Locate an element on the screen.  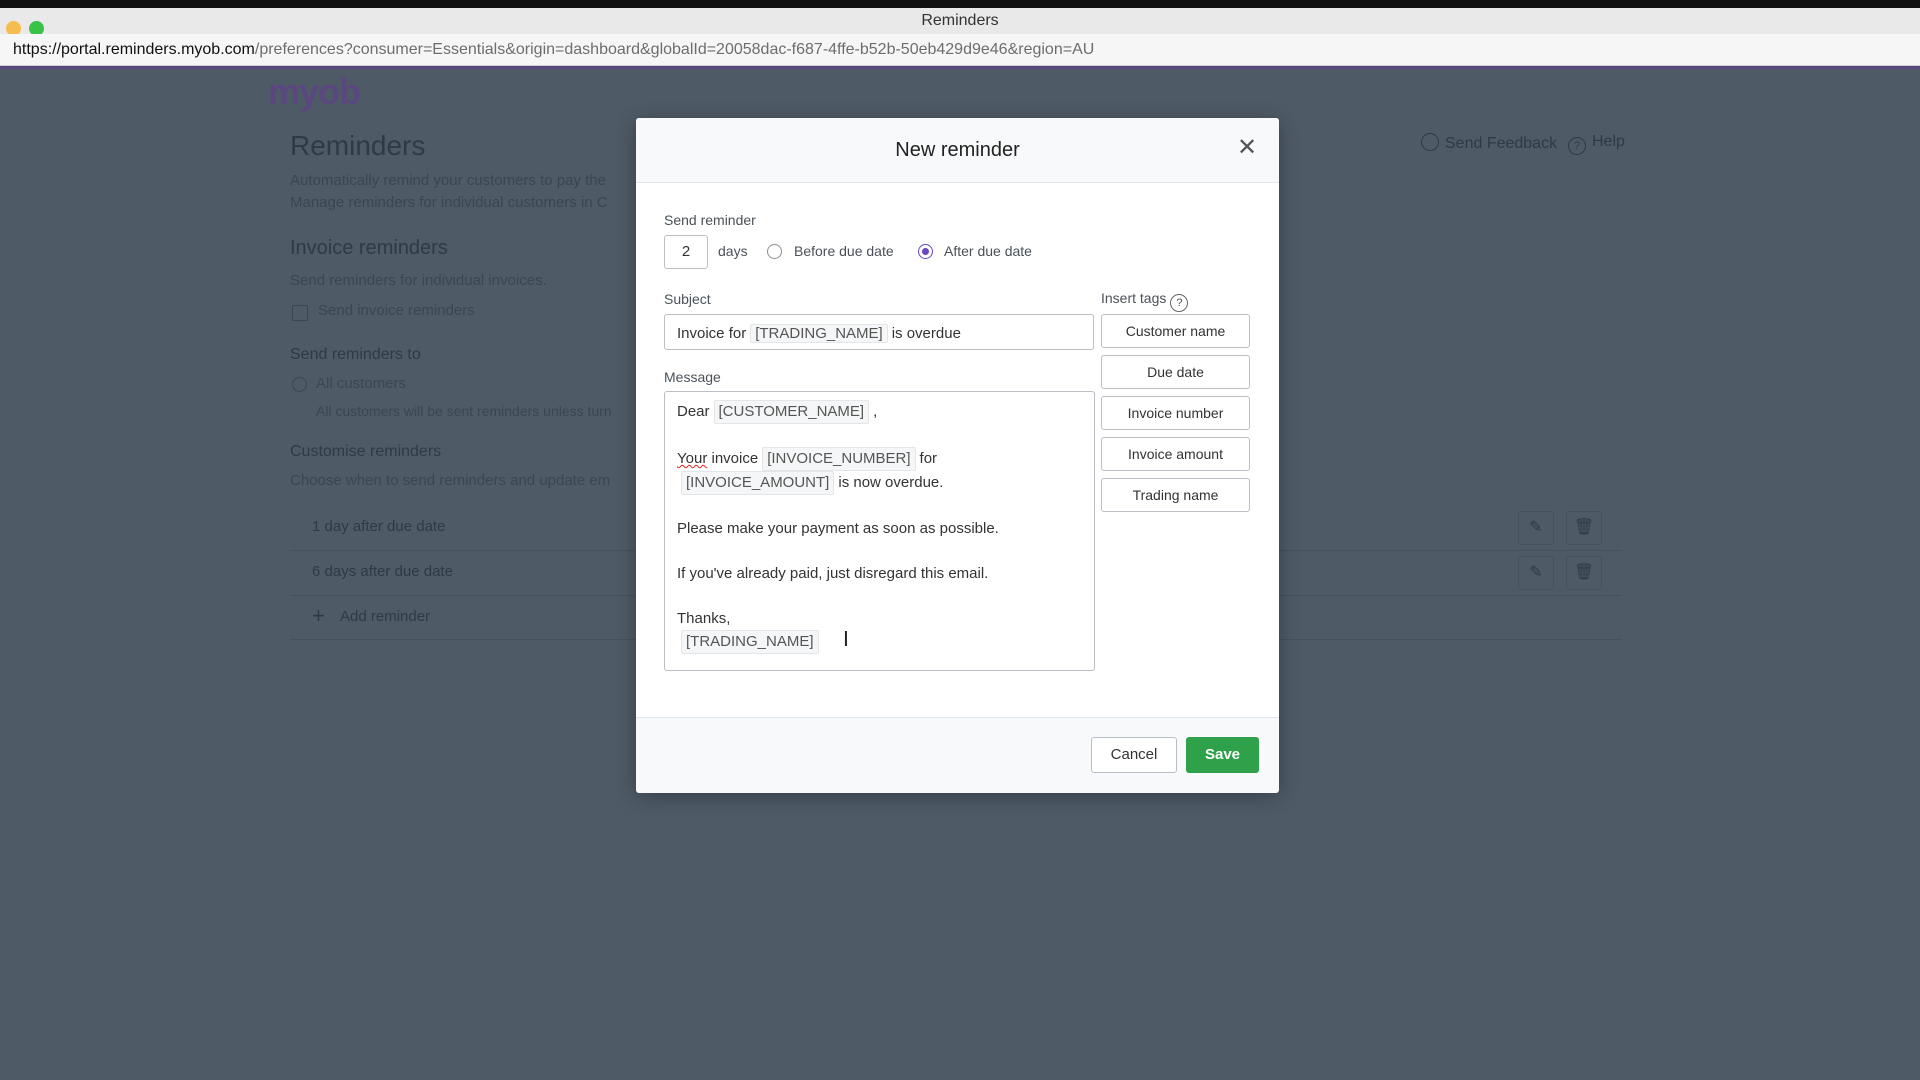
window-title: Reminders is located at coordinates (960, 20).